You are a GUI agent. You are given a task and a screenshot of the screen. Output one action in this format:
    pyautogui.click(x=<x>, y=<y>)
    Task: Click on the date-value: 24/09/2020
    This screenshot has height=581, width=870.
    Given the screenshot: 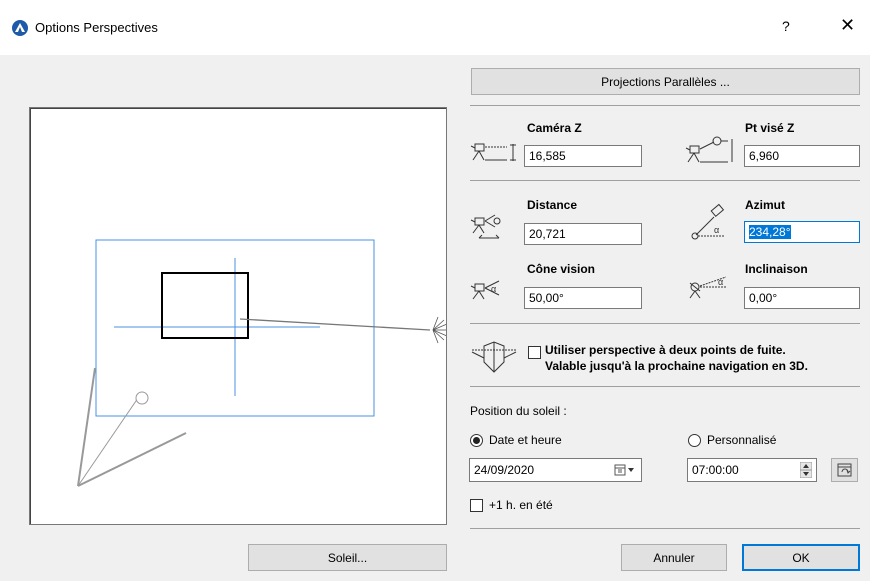 What is the action you would take?
    pyautogui.click(x=504, y=470)
    